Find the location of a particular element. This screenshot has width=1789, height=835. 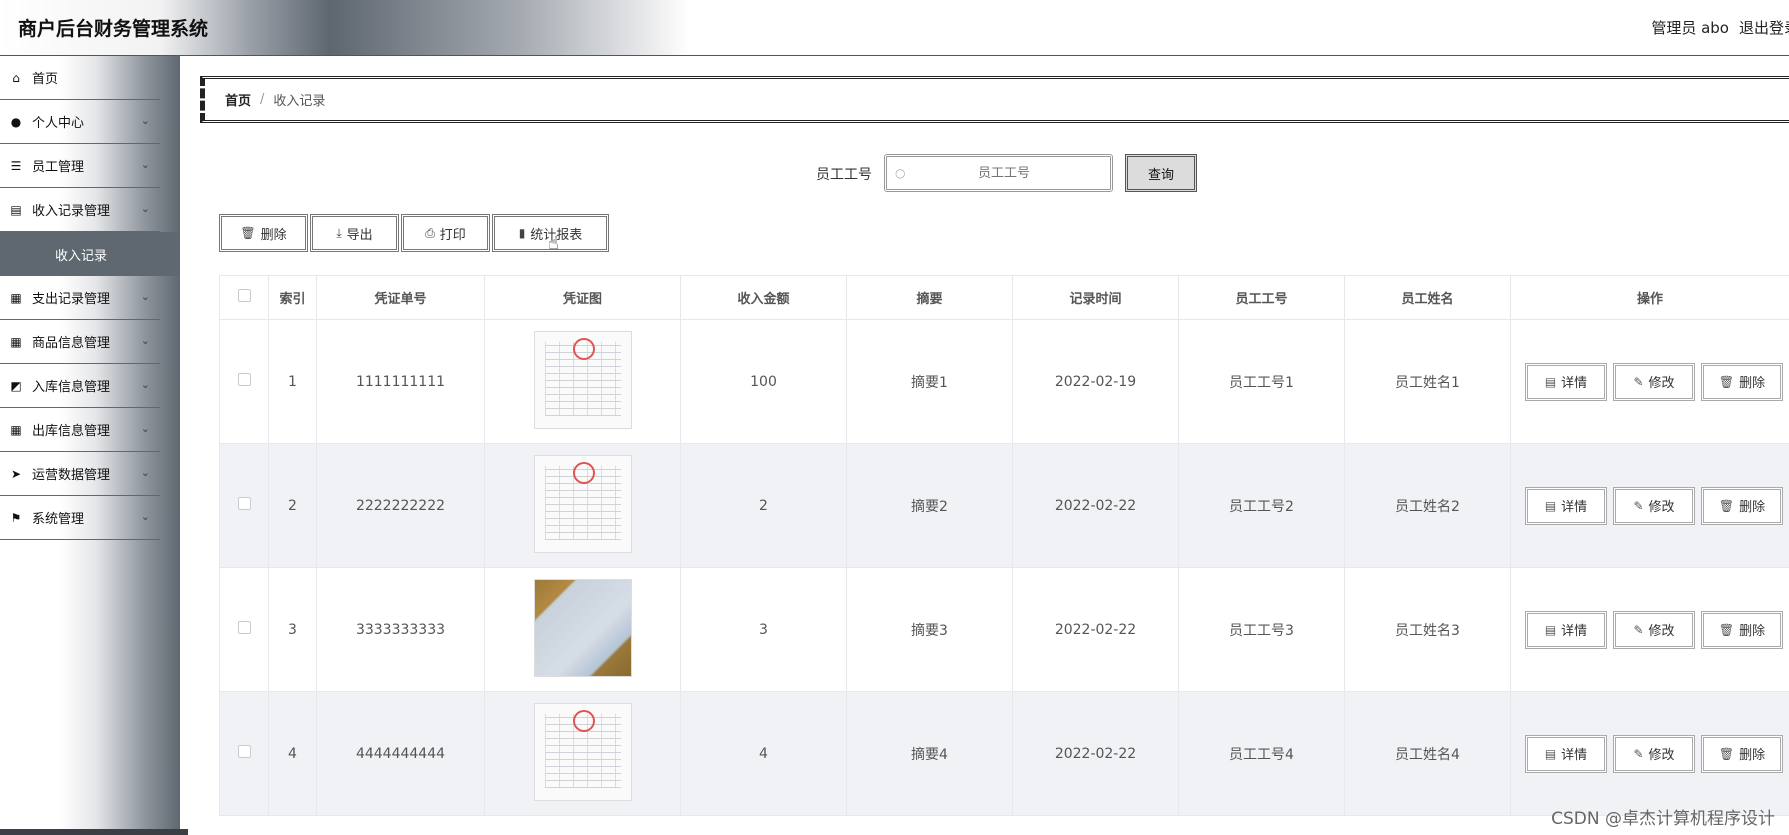

sidebar-subitem-income-records: 收入记录 is located at coordinates (90, 254).